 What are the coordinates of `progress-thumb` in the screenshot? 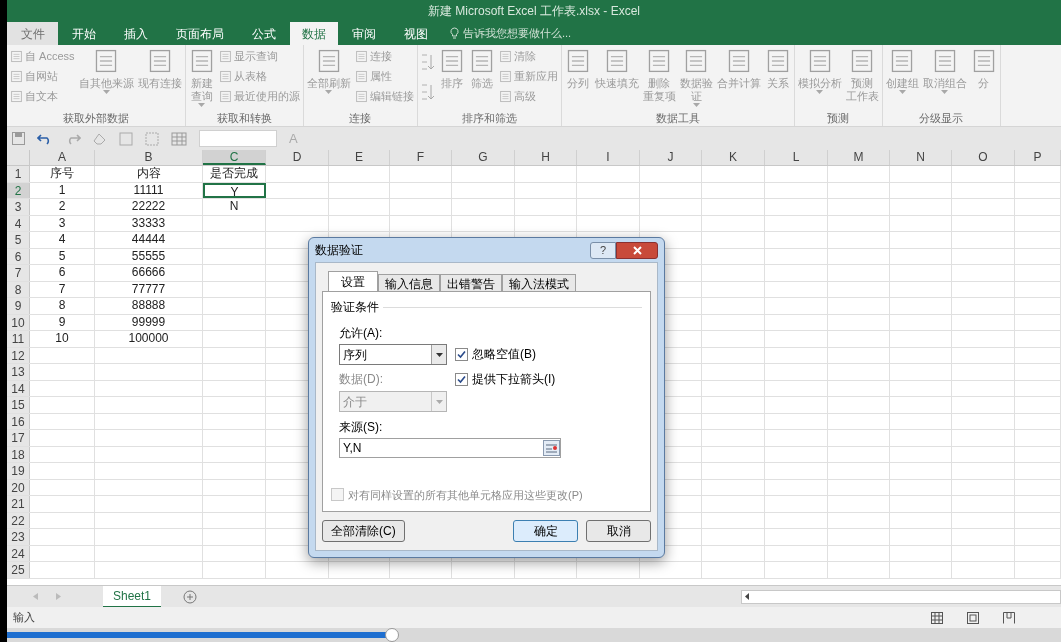 It's located at (391, 635).